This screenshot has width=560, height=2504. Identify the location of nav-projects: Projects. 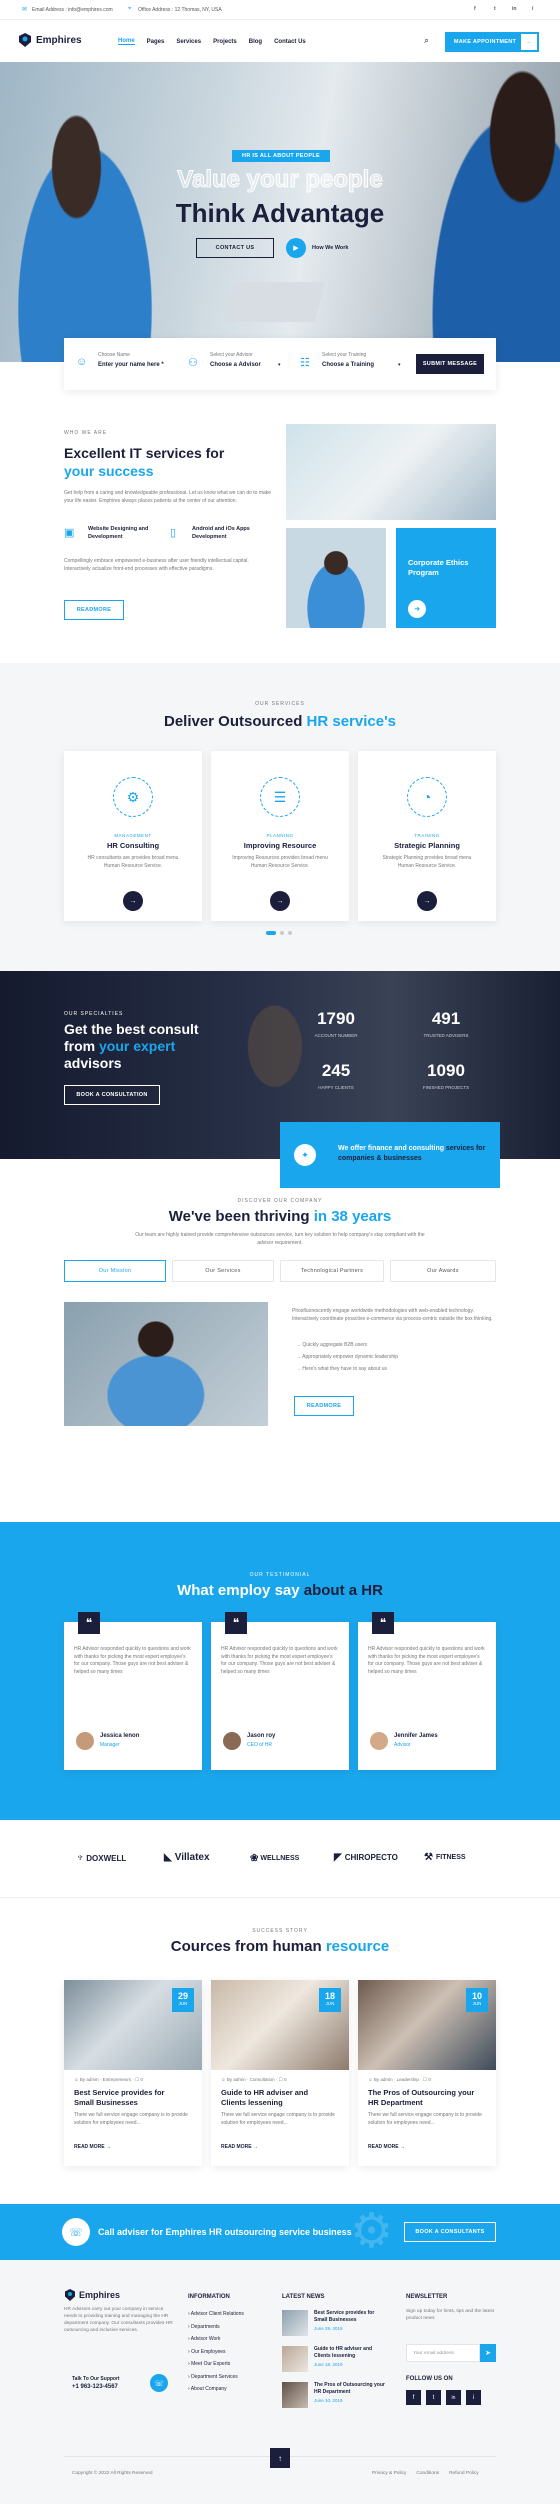
(225, 42).